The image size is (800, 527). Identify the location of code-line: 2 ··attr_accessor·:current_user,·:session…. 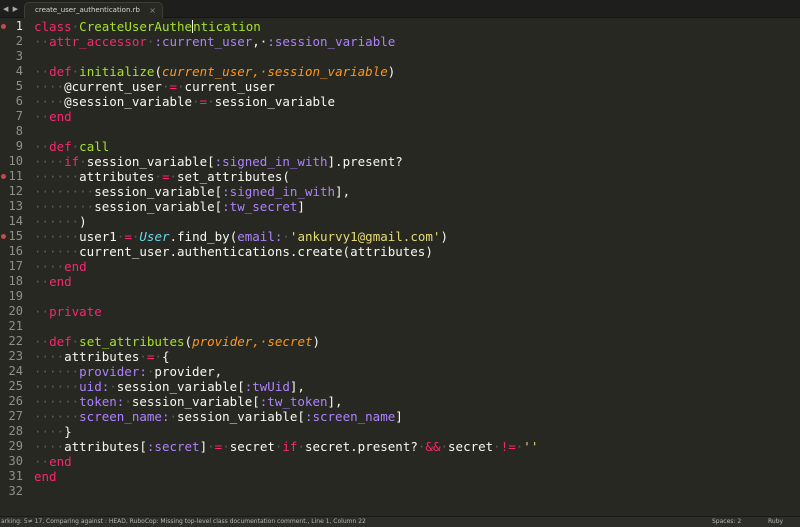
(400, 41).